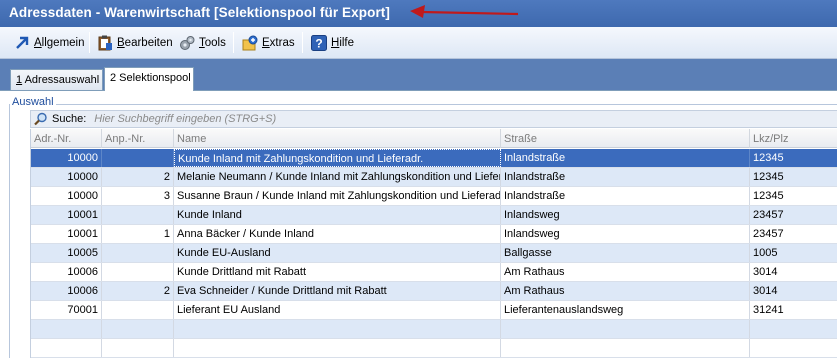  What do you see at coordinates (332, 42) in the screenshot?
I see `menu-hilfe: ? Hilfe` at bounding box center [332, 42].